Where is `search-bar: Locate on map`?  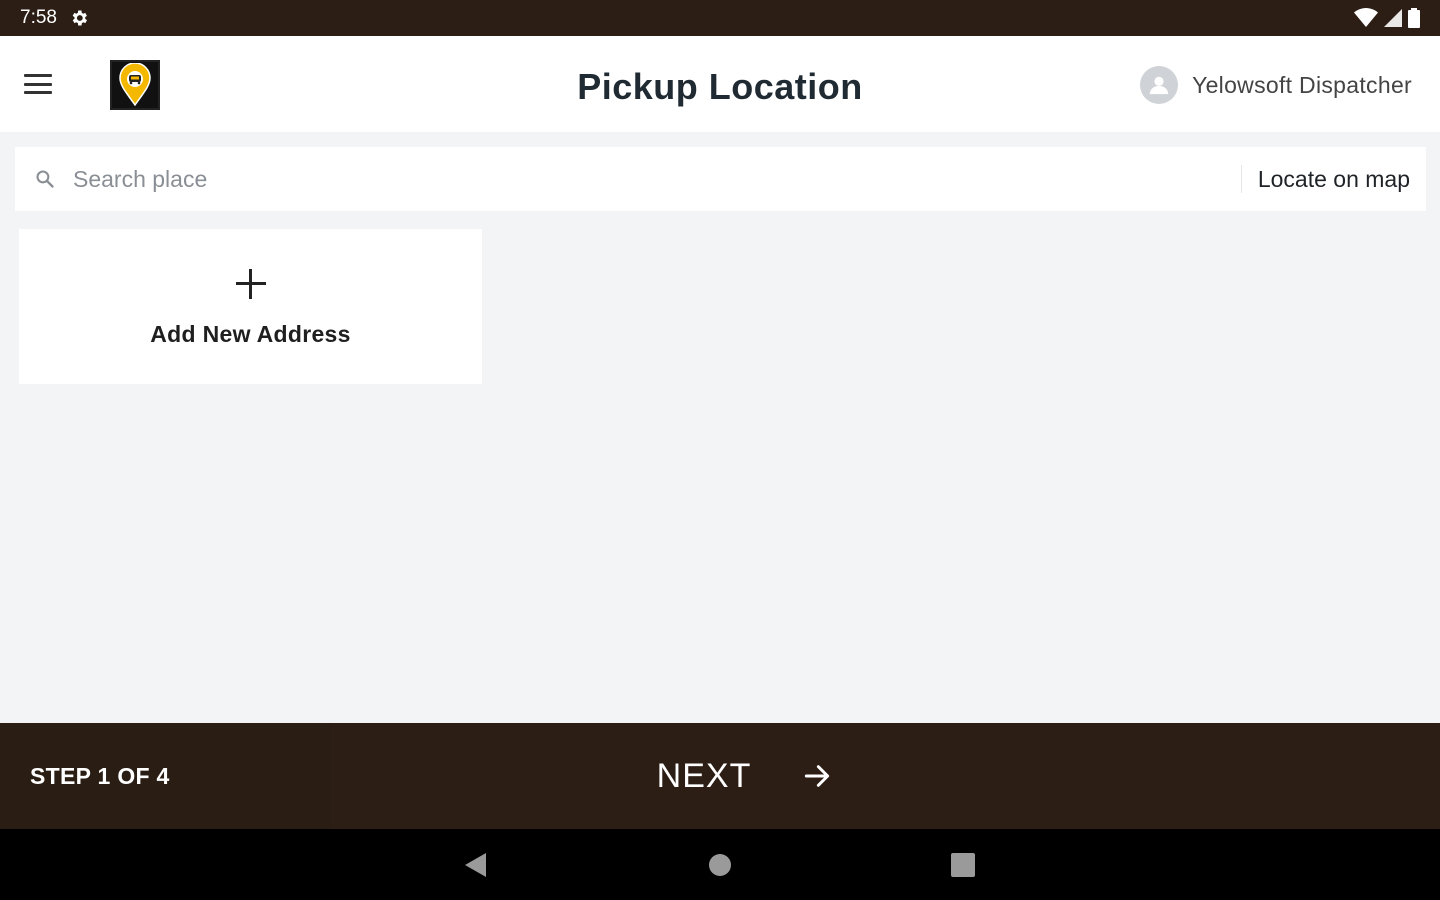 search-bar: Locate on map is located at coordinates (720, 179).